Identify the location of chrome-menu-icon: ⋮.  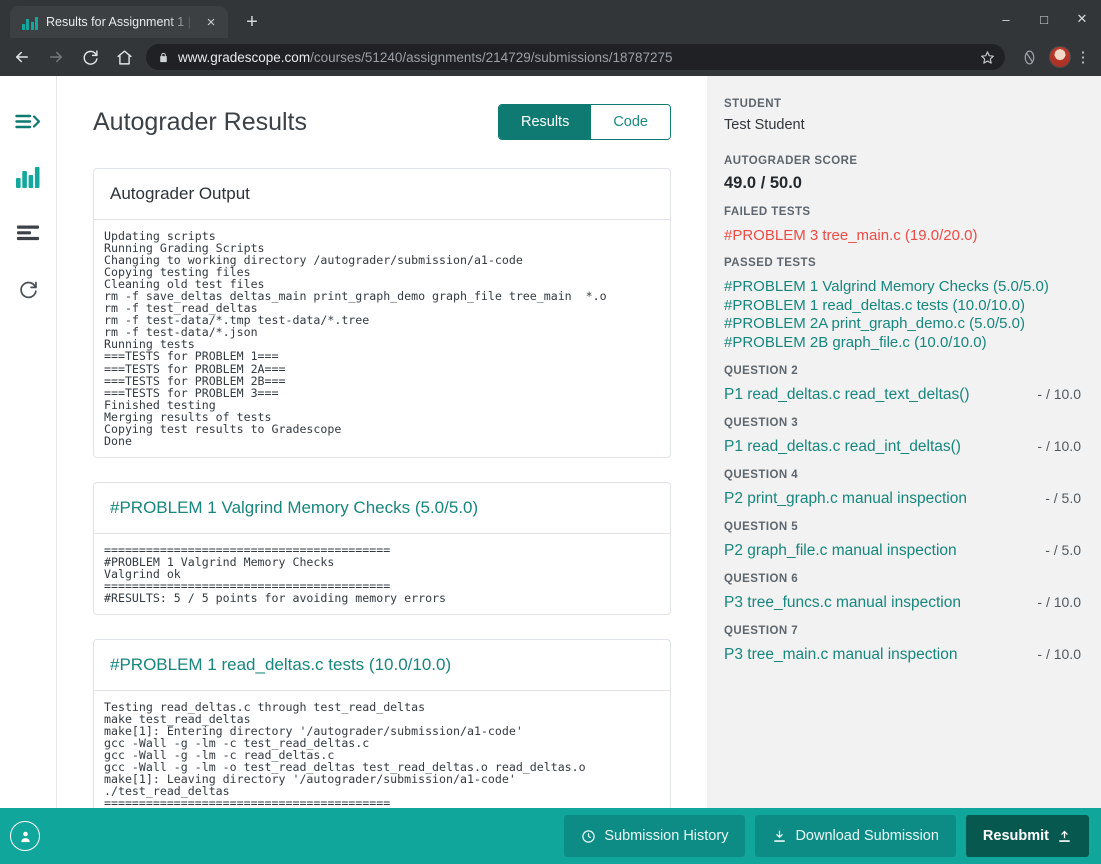
(1083, 57).